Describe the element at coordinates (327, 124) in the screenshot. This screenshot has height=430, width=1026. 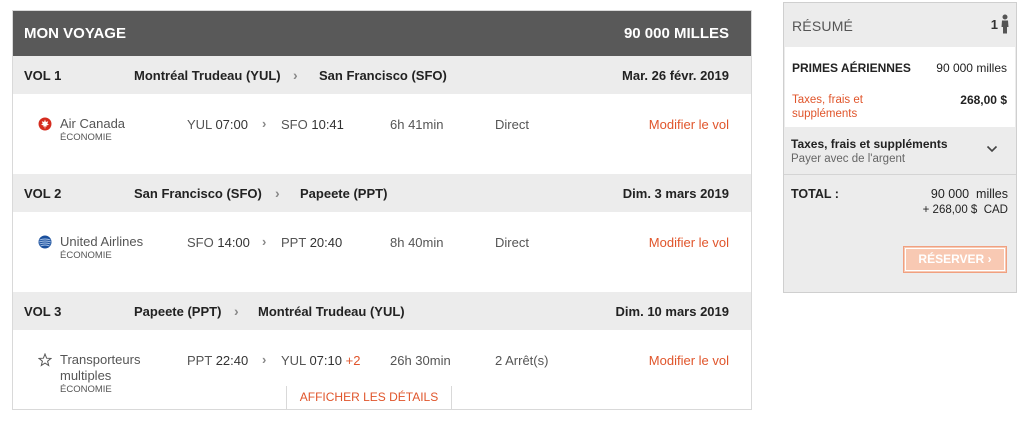
I see `arrival-time: 10:41` at that location.